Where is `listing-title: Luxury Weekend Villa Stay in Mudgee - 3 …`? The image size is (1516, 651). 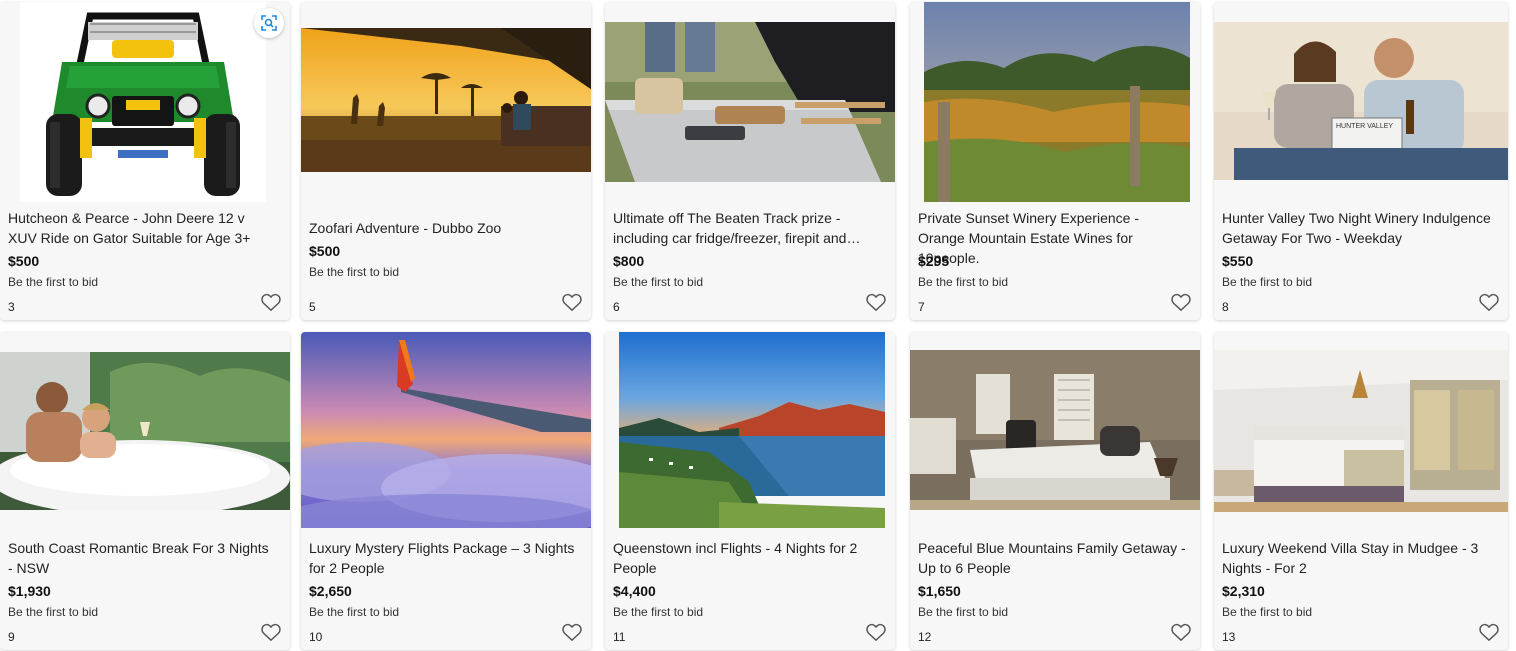 listing-title: Luxury Weekend Villa Stay in Mudgee - 3 … is located at coordinates (1358, 558).